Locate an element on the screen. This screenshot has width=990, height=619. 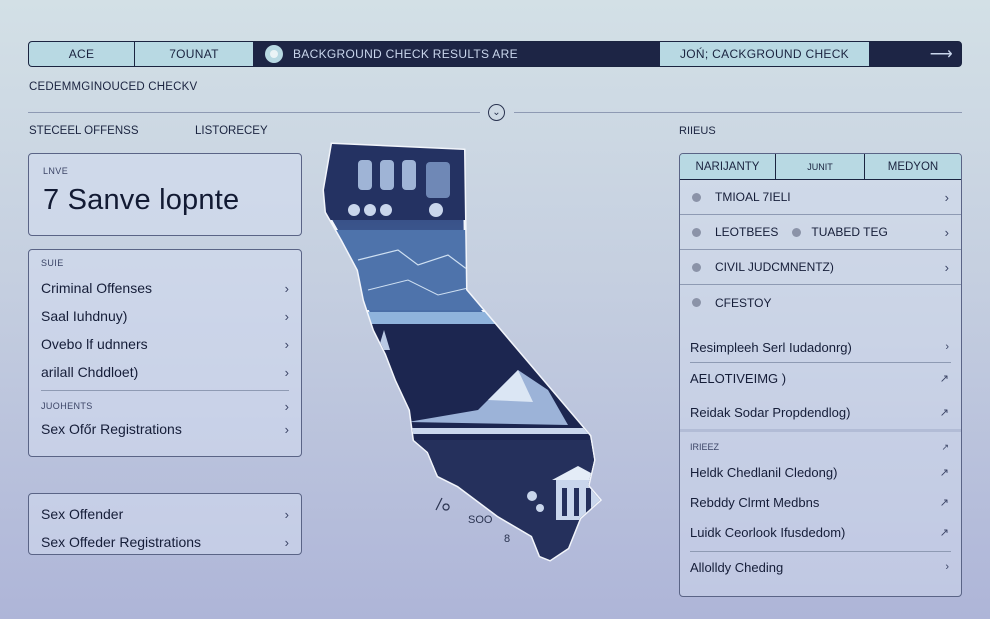
summary-card: LNVE 7 Sanve lopnte is located at coordinates (165, 194).